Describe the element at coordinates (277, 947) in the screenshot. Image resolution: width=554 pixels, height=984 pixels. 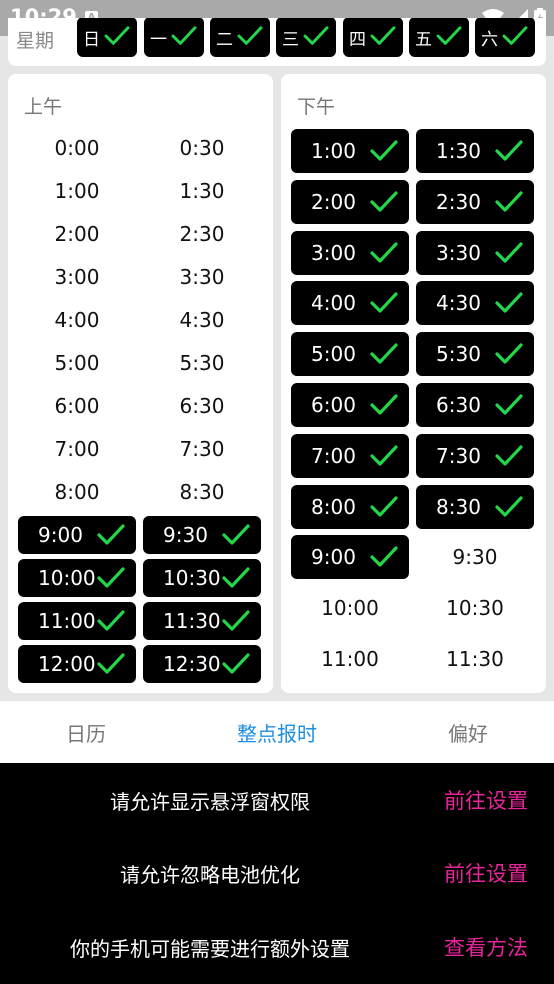
I see `permission-row-extra: 你的手机可能需要进行额外设置 查看方法` at that location.